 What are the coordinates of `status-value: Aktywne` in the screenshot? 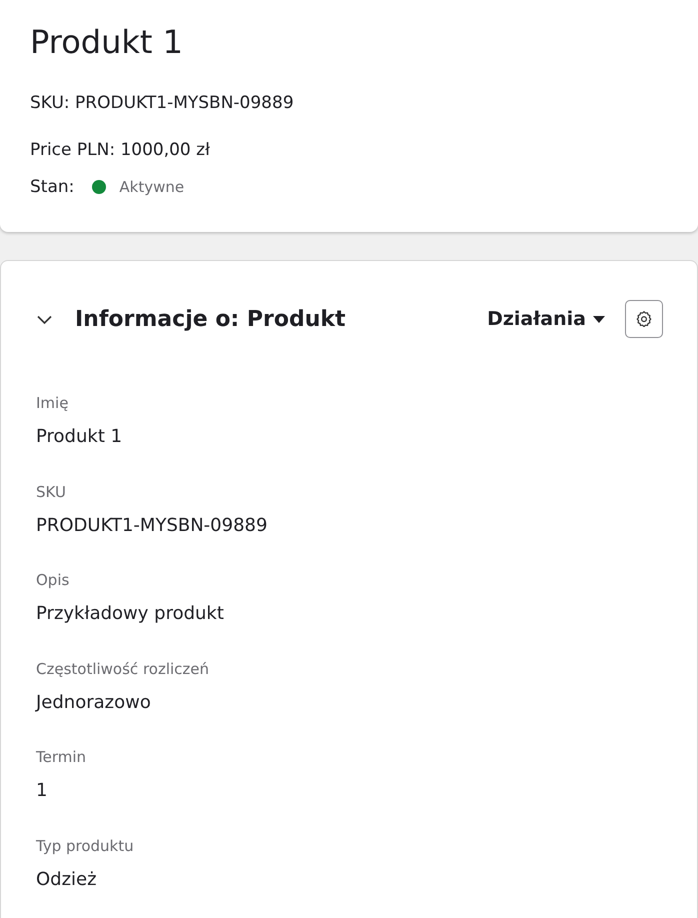 It's located at (151, 187).